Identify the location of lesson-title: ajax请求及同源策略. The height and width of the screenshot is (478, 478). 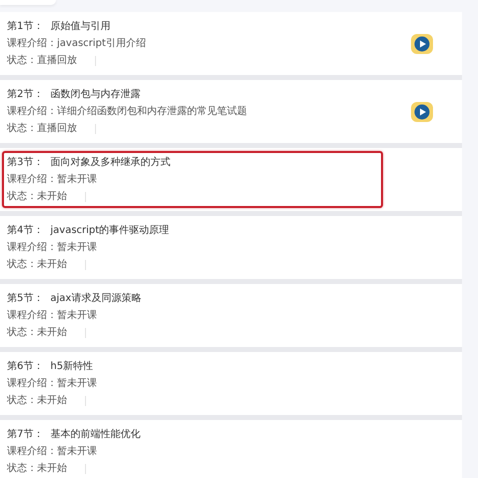
(96, 298).